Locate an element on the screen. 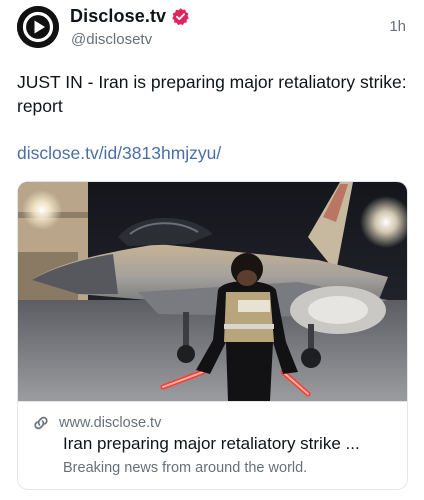 This screenshot has width=424, height=500. link-icon is located at coordinates (41, 423).